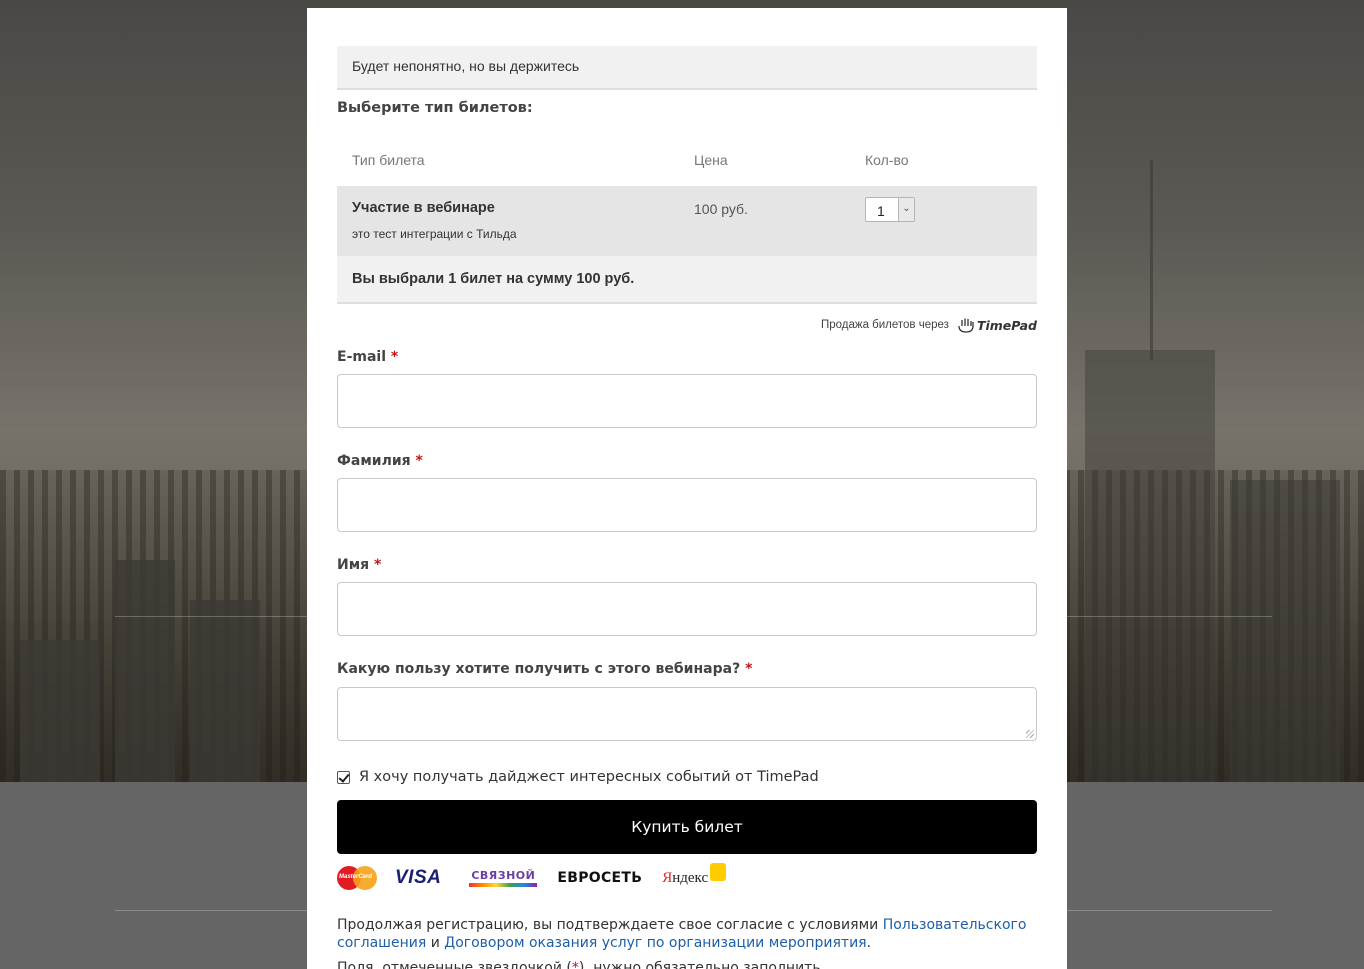  What do you see at coordinates (667, 878) in the screenshot?
I see `yandex-y: Я` at bounding box center [667, 878].